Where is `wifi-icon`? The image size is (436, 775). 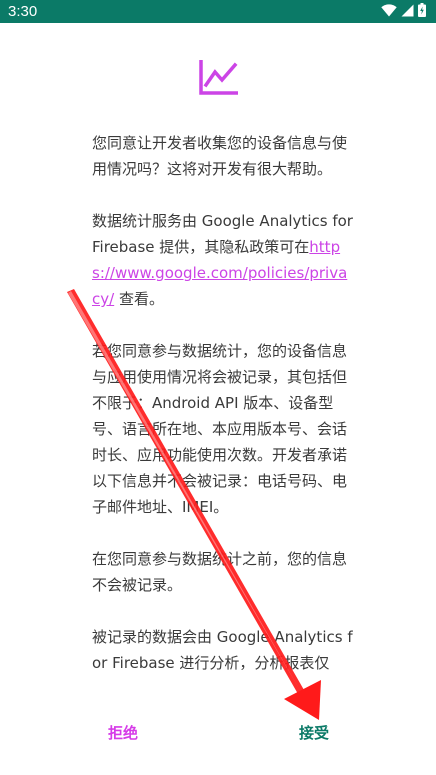 wifi-icon is located at coordinates (389, 11).